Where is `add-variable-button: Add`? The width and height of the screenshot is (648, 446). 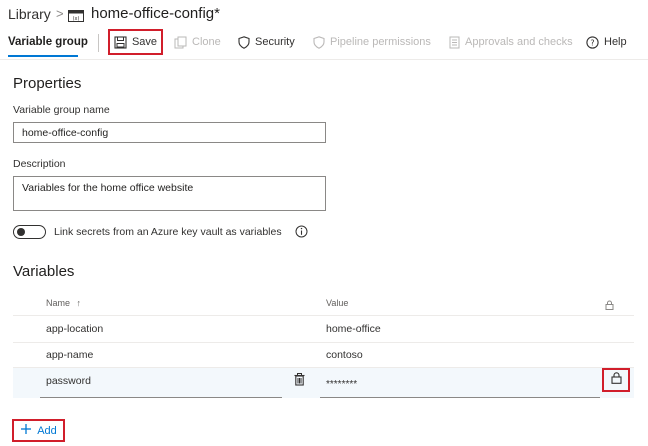 add-variable-button: Add is located at coordinates (38, 430).